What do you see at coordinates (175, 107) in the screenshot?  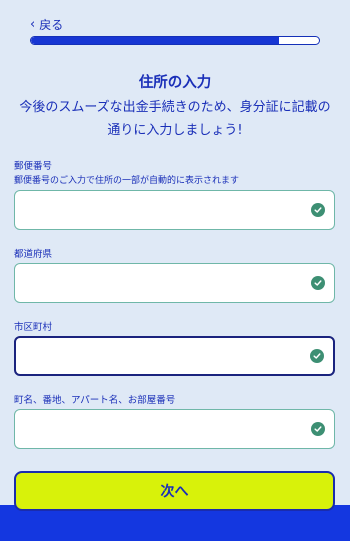 I see `page-subtitle-line1: 今後のスムーズな出金手続きのため、身分証に記載の` at bounding box center [175, 107].